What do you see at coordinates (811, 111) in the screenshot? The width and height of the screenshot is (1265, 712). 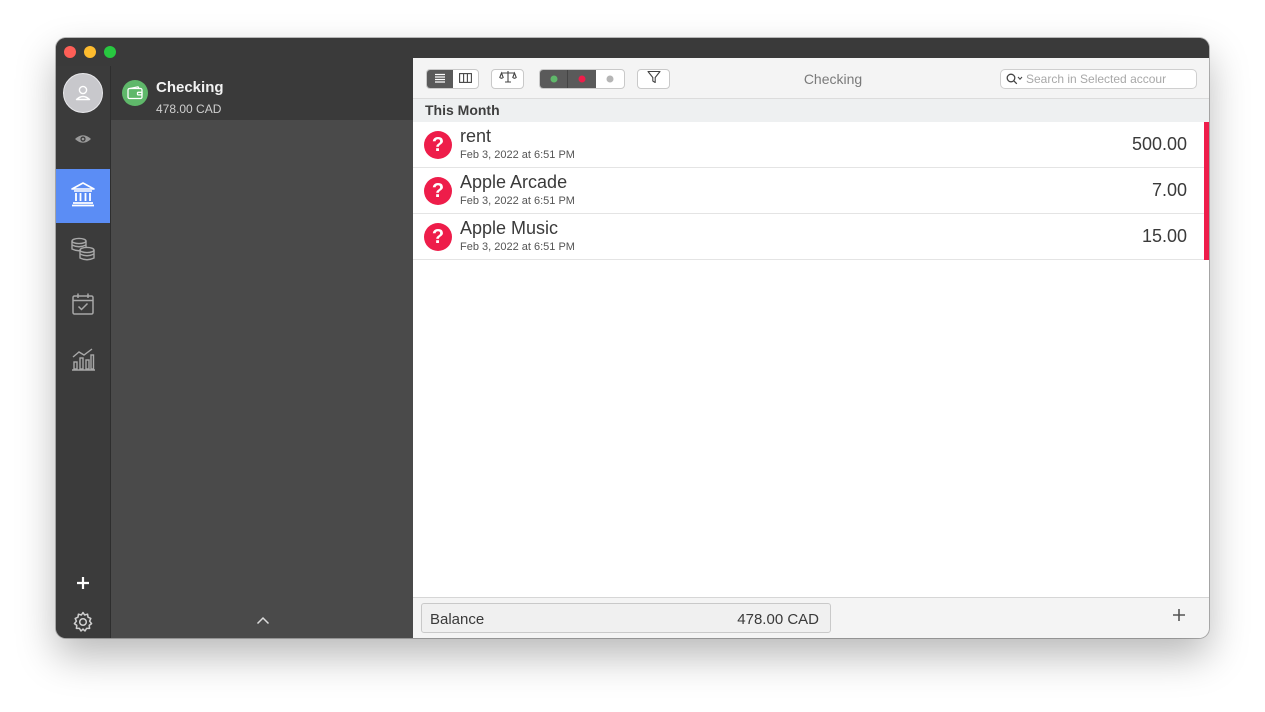 I see `section-header: This Month` at bounding box center [811, 111].